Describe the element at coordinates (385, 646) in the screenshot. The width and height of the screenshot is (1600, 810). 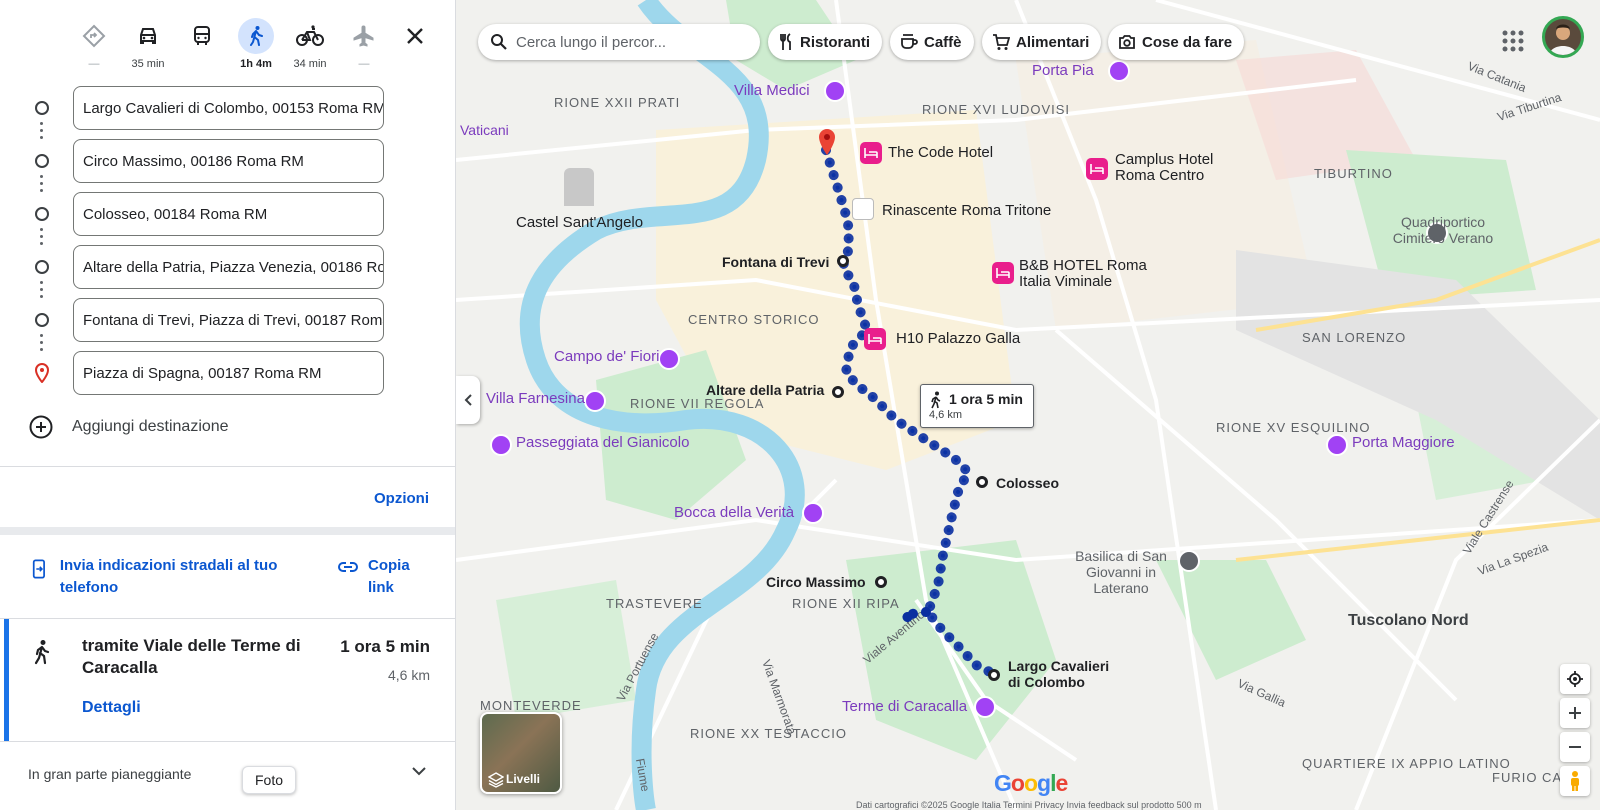
I see `route-duration: 1 ora 5 min` at that location.